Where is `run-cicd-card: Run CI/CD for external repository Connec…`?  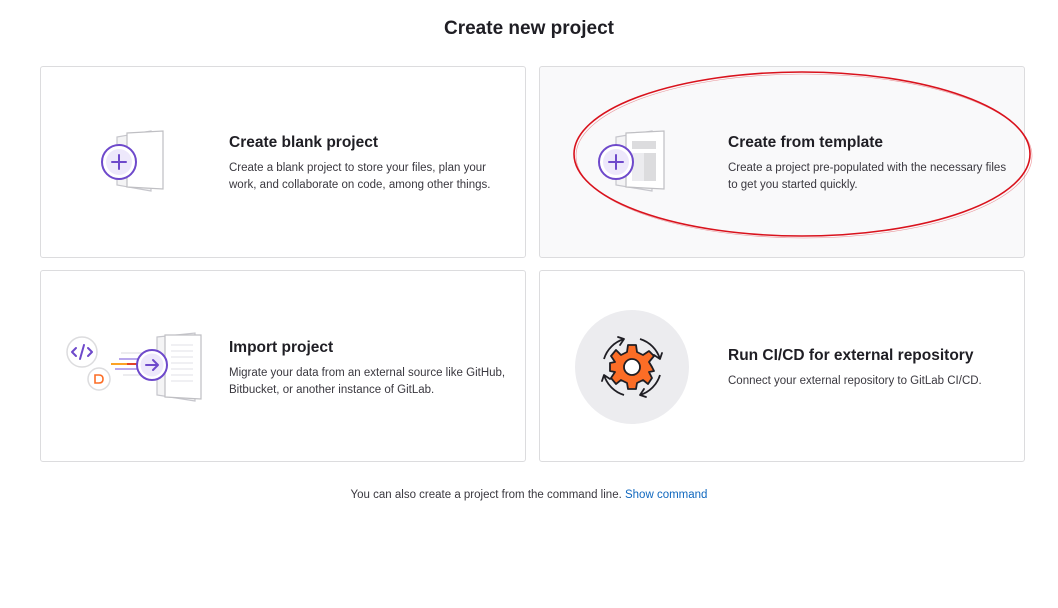 run-cicd-card: Run CI/CD for external repository Connec… is located at coordinates (782, 366).